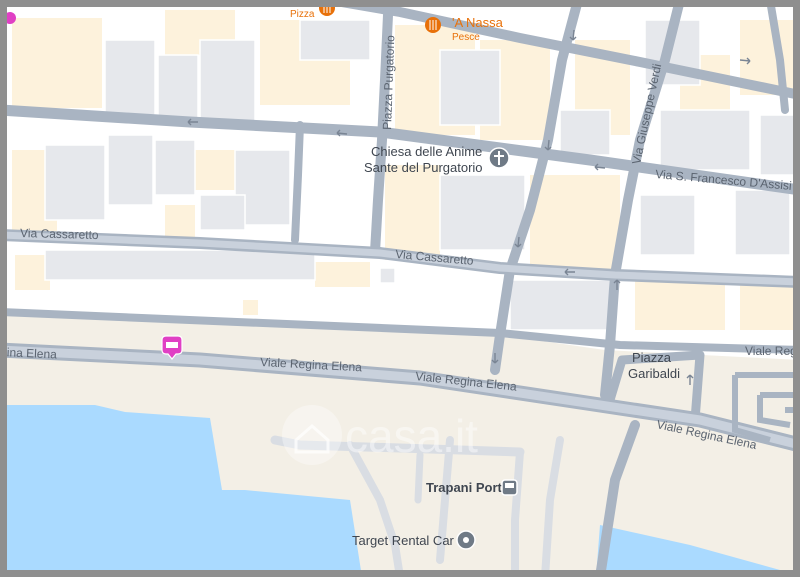 Image resolution: width=800 pixels, height=577 pixels. What do you see at coordinates (411, 436) in the screenshot?
I see `watermark-text: casa.it` at bounding box center [411, 436].